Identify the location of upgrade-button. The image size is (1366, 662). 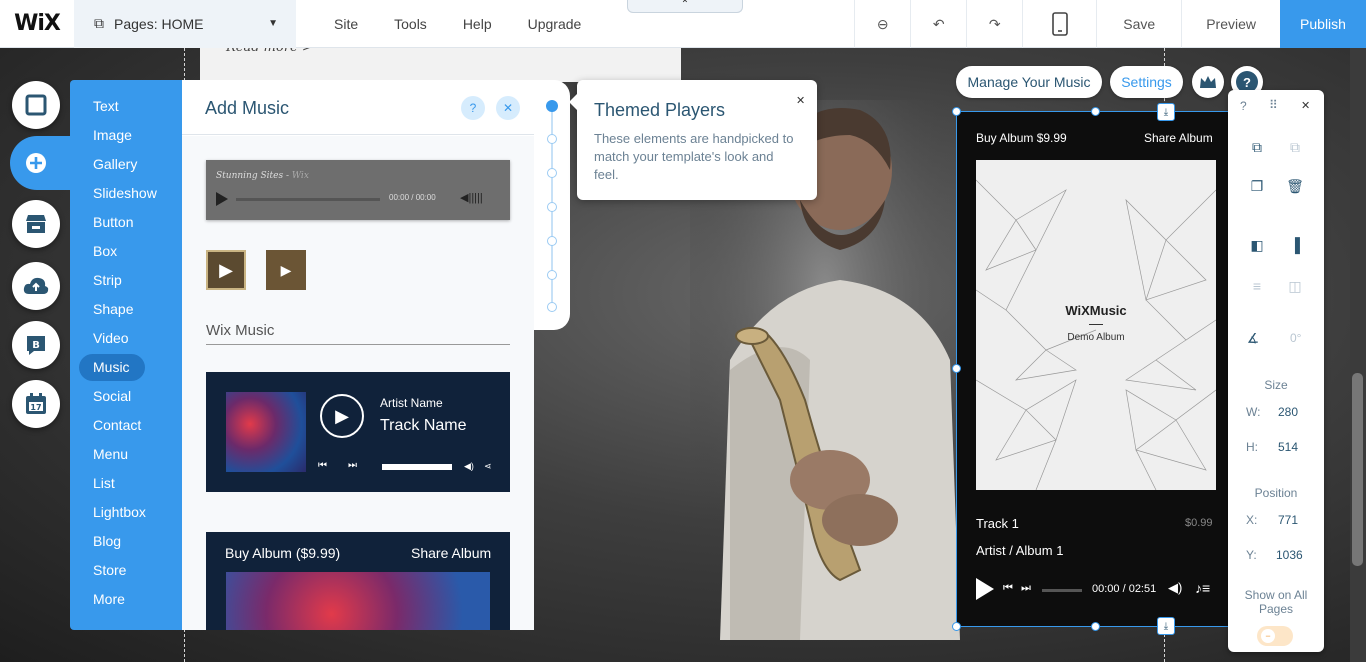
(1208, 82).